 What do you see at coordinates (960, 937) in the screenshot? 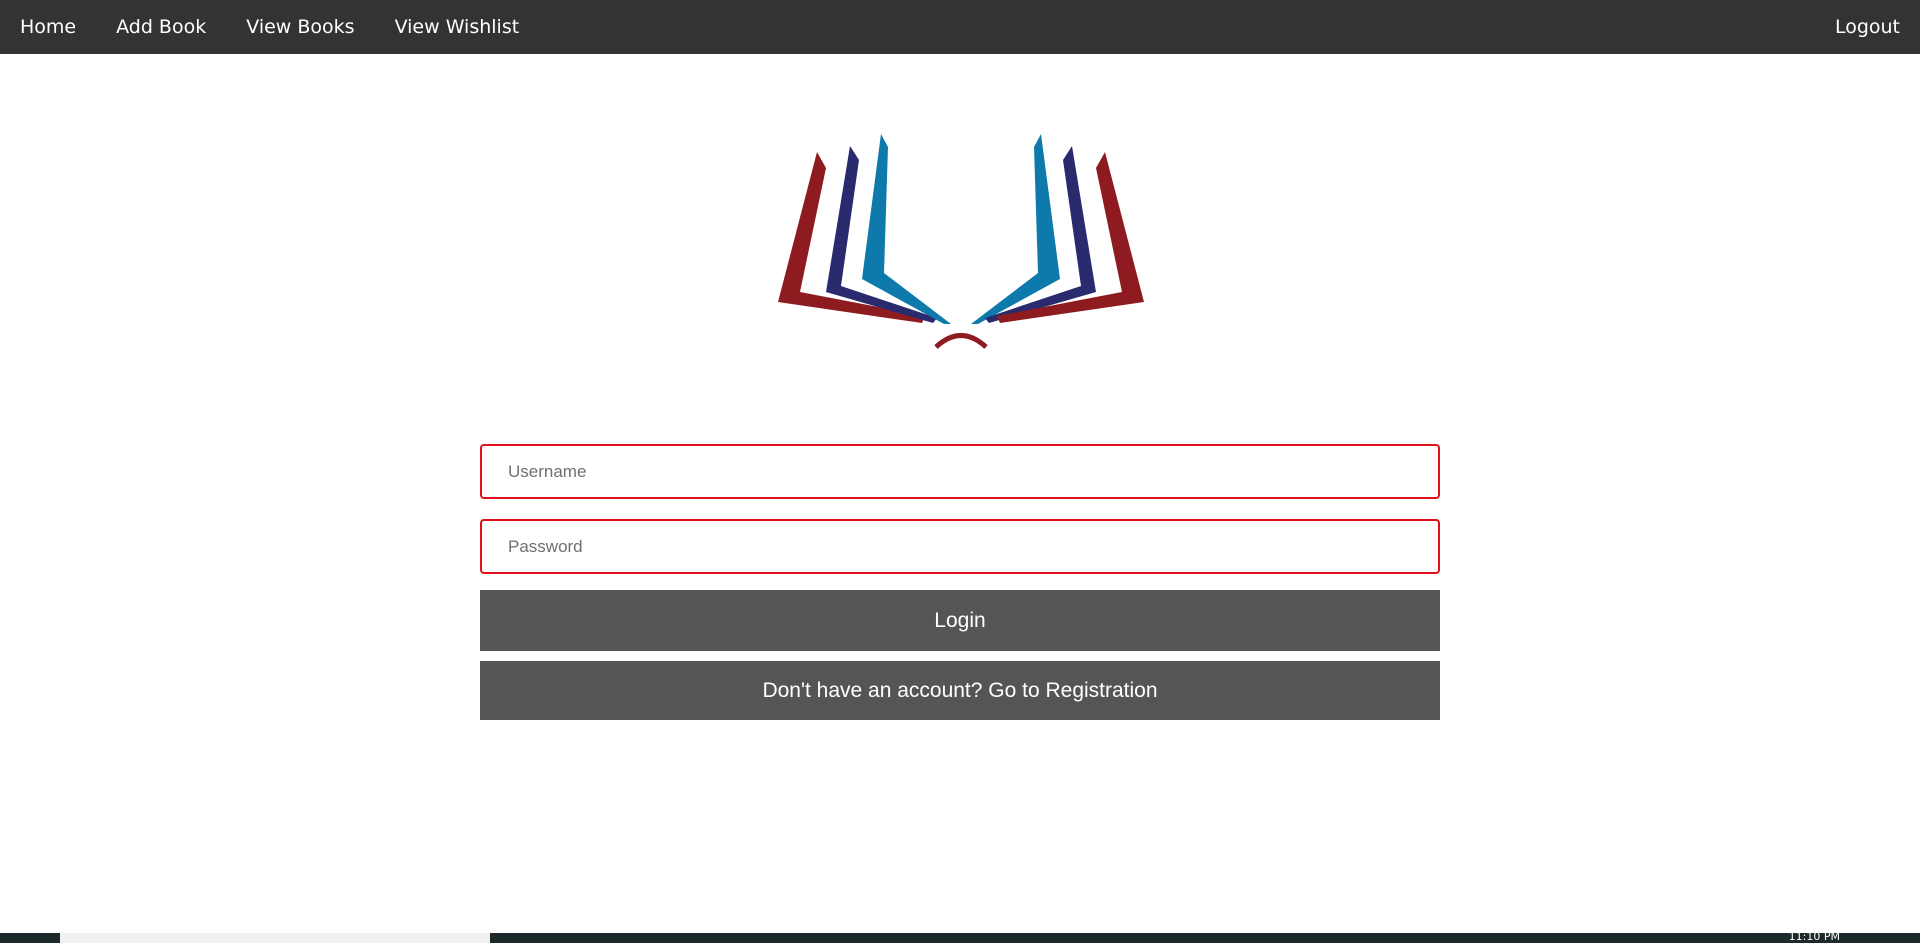
I see `os-taskbar: 11:10 PM` at bounding box center [960, 937].